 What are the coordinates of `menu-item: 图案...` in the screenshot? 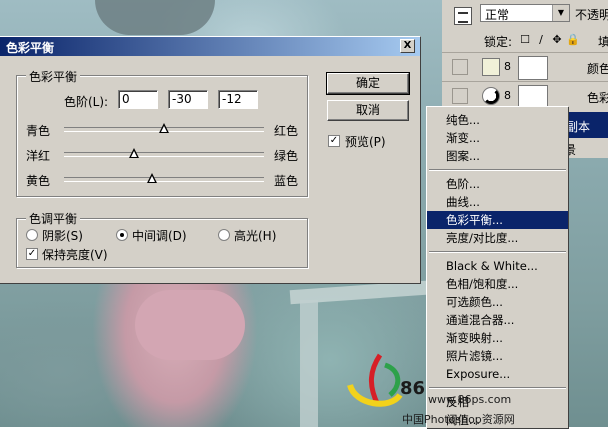 It's located at (497, 156).